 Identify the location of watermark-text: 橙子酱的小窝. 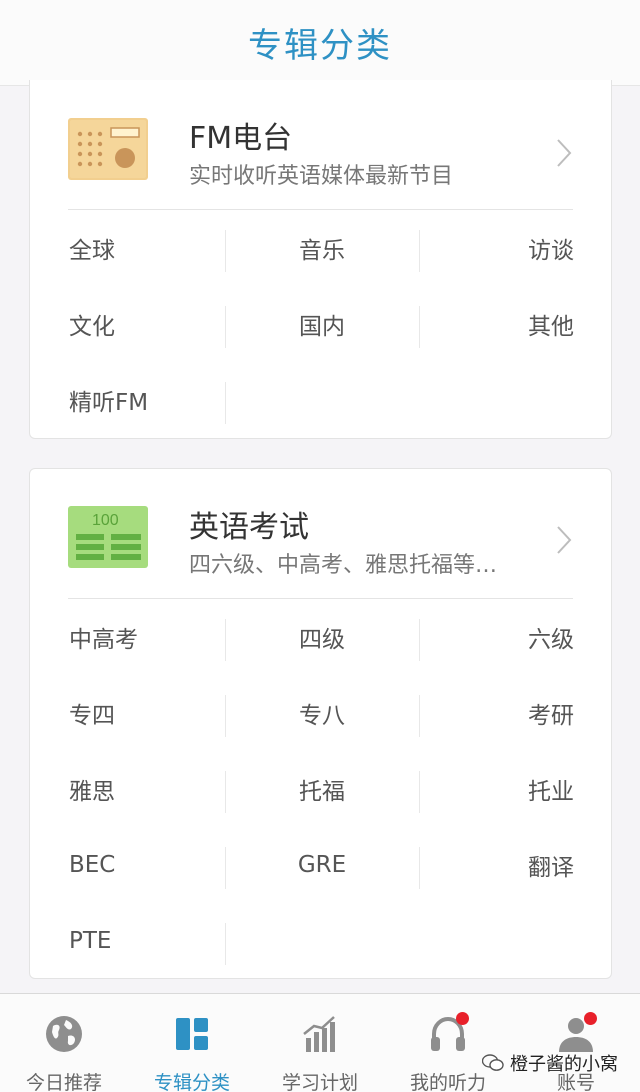
(564, 1064).